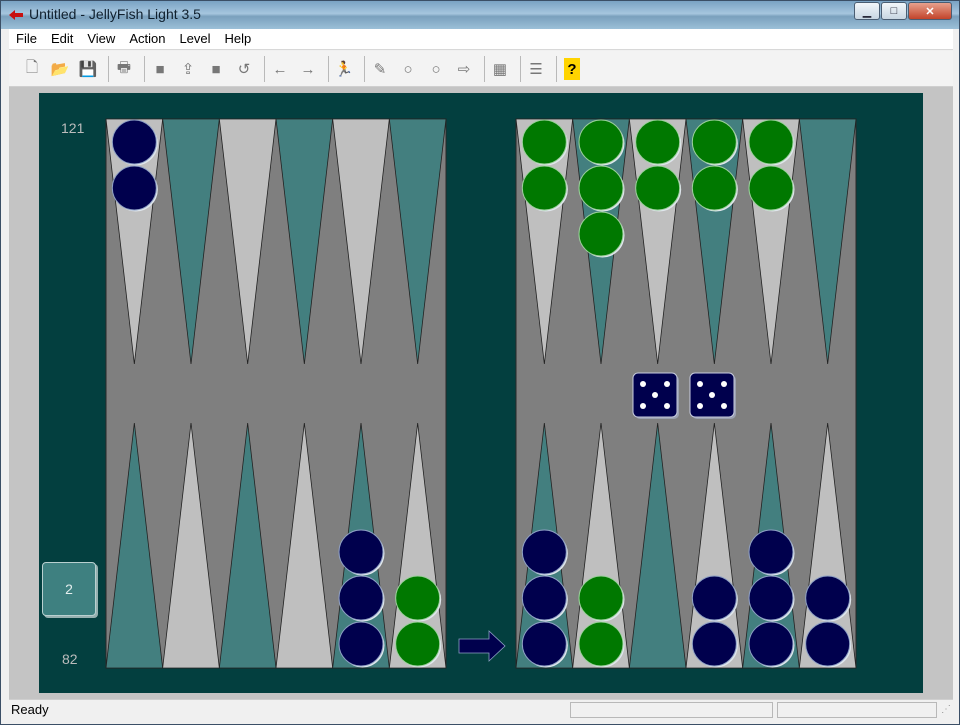 Image resolution: width=960 pixels, height=725 pixels. Describe the element at coordinates (60, 69) in the screenshot. I see `open-icon: 📂` at that location.